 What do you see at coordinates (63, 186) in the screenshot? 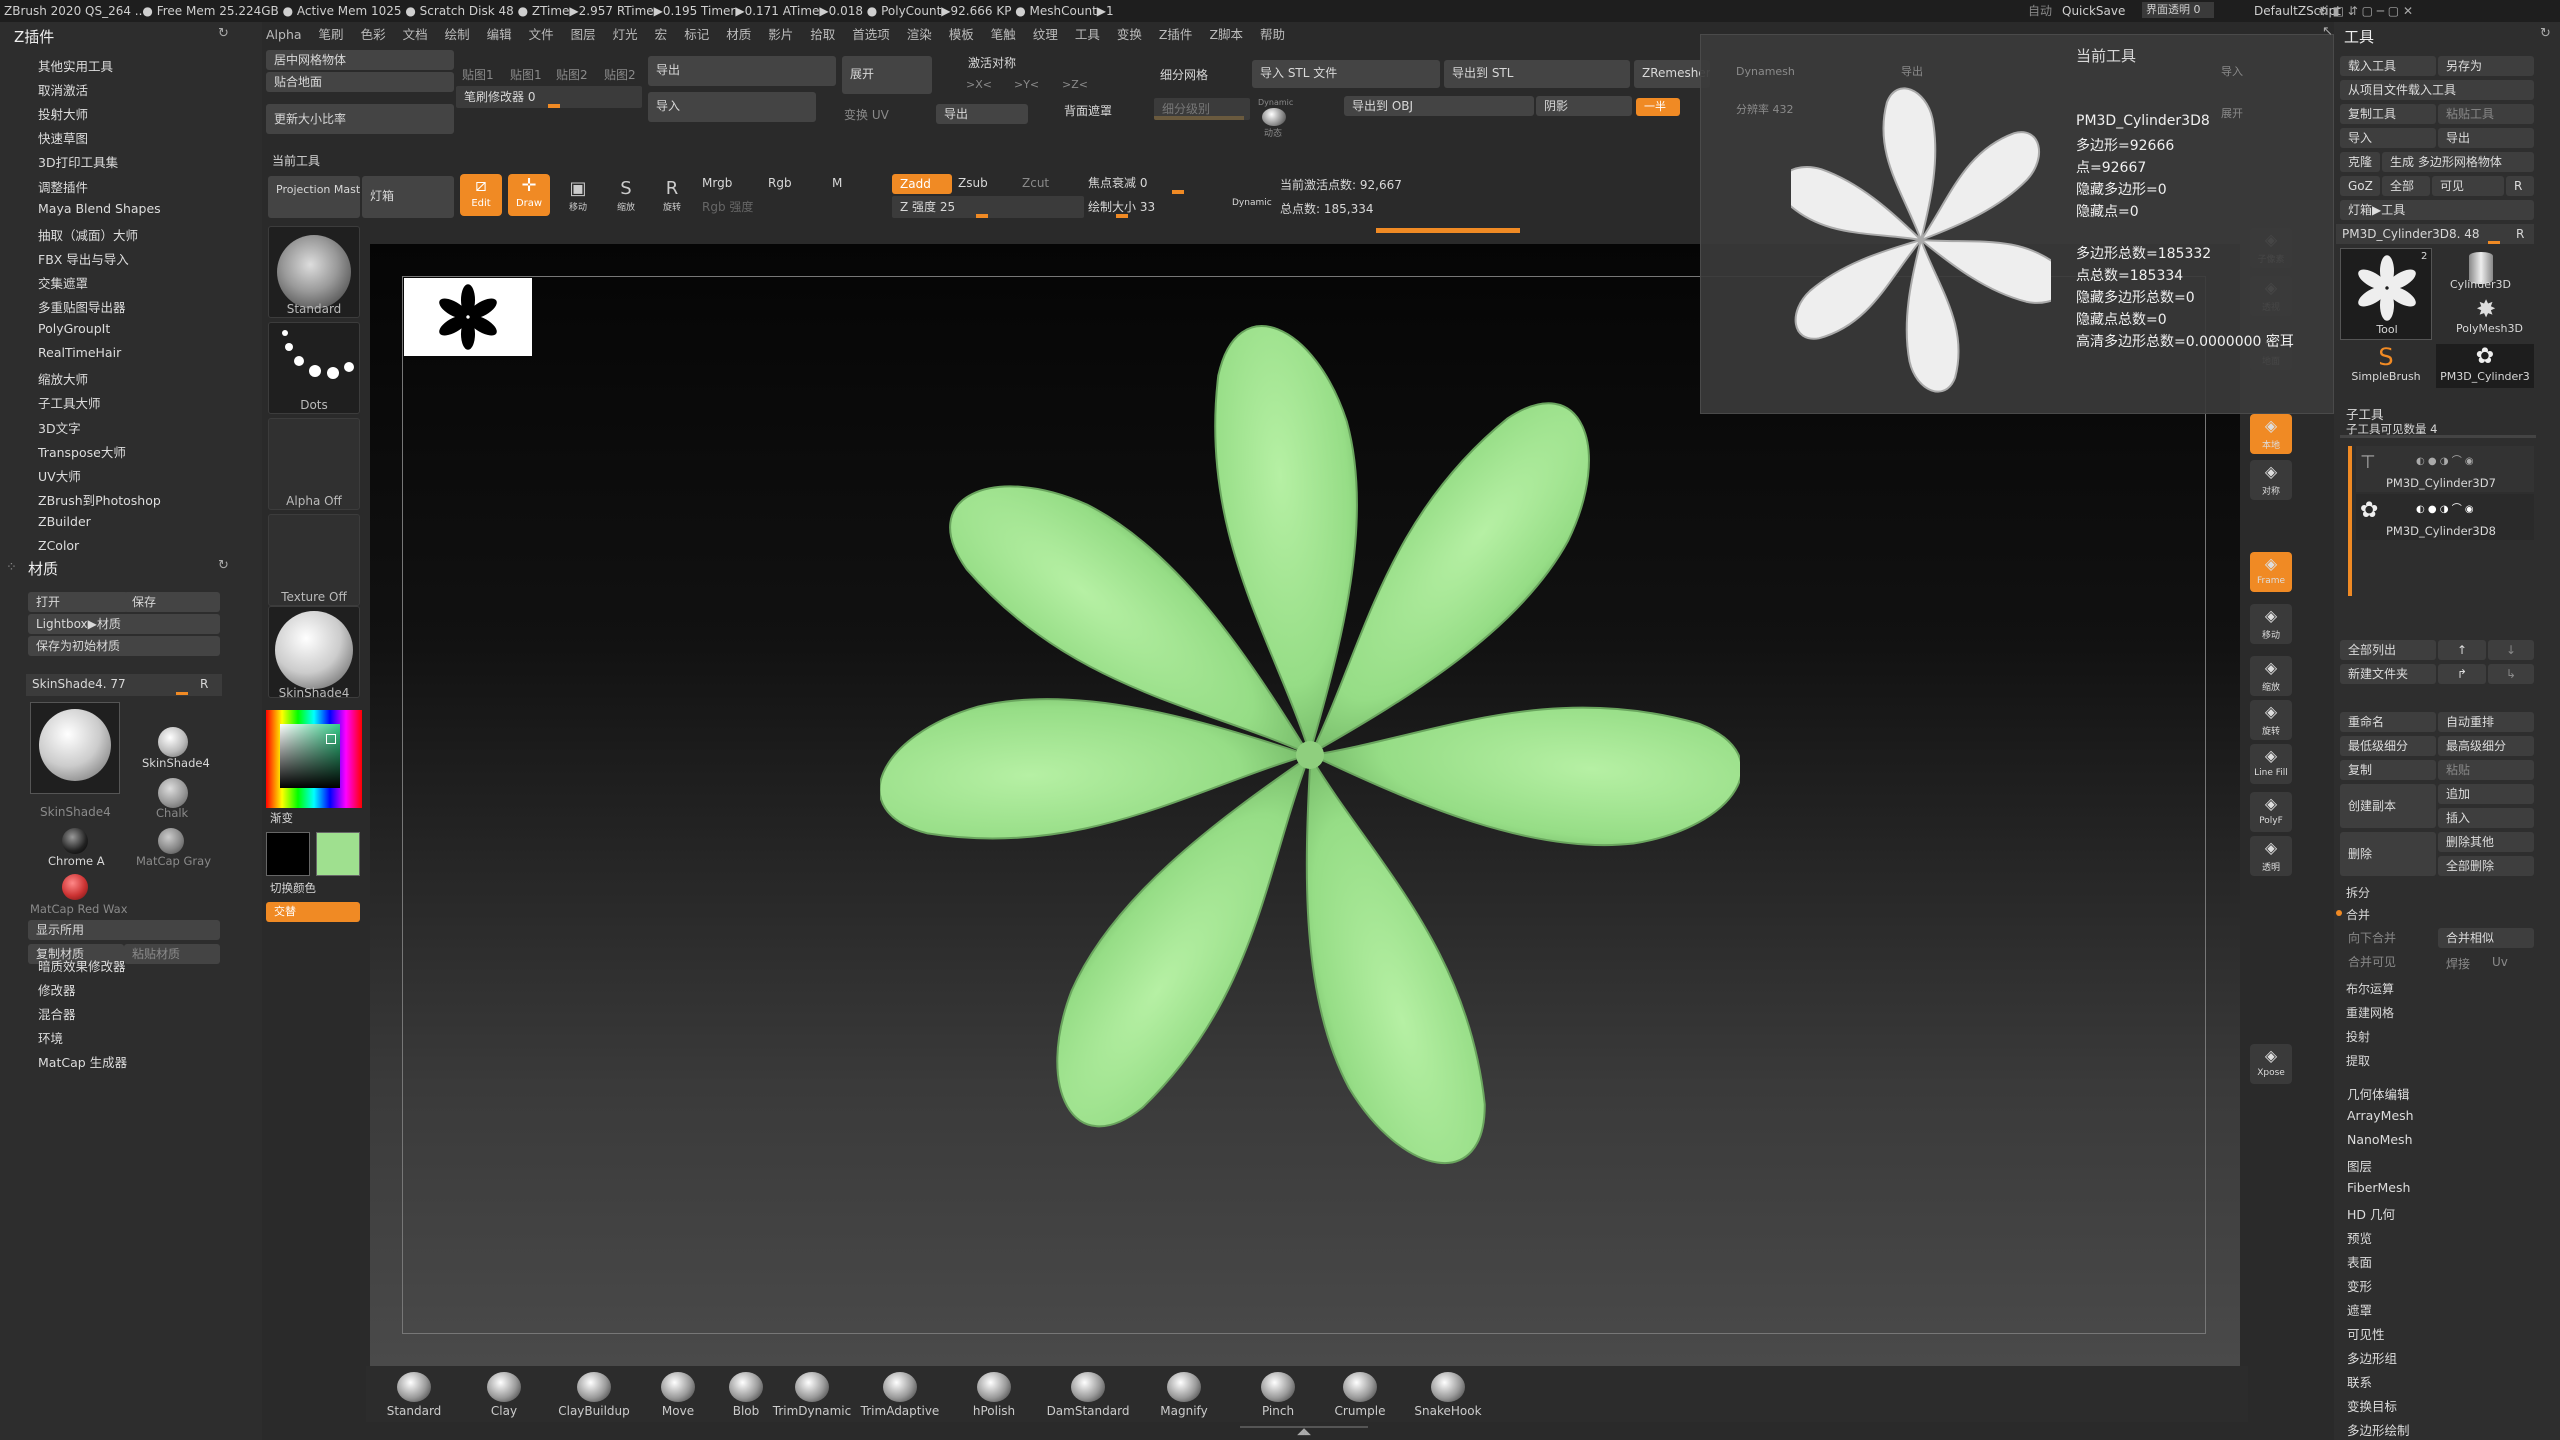
I see `zplugin-item: 调整插件` at bounding box center [63, 186].